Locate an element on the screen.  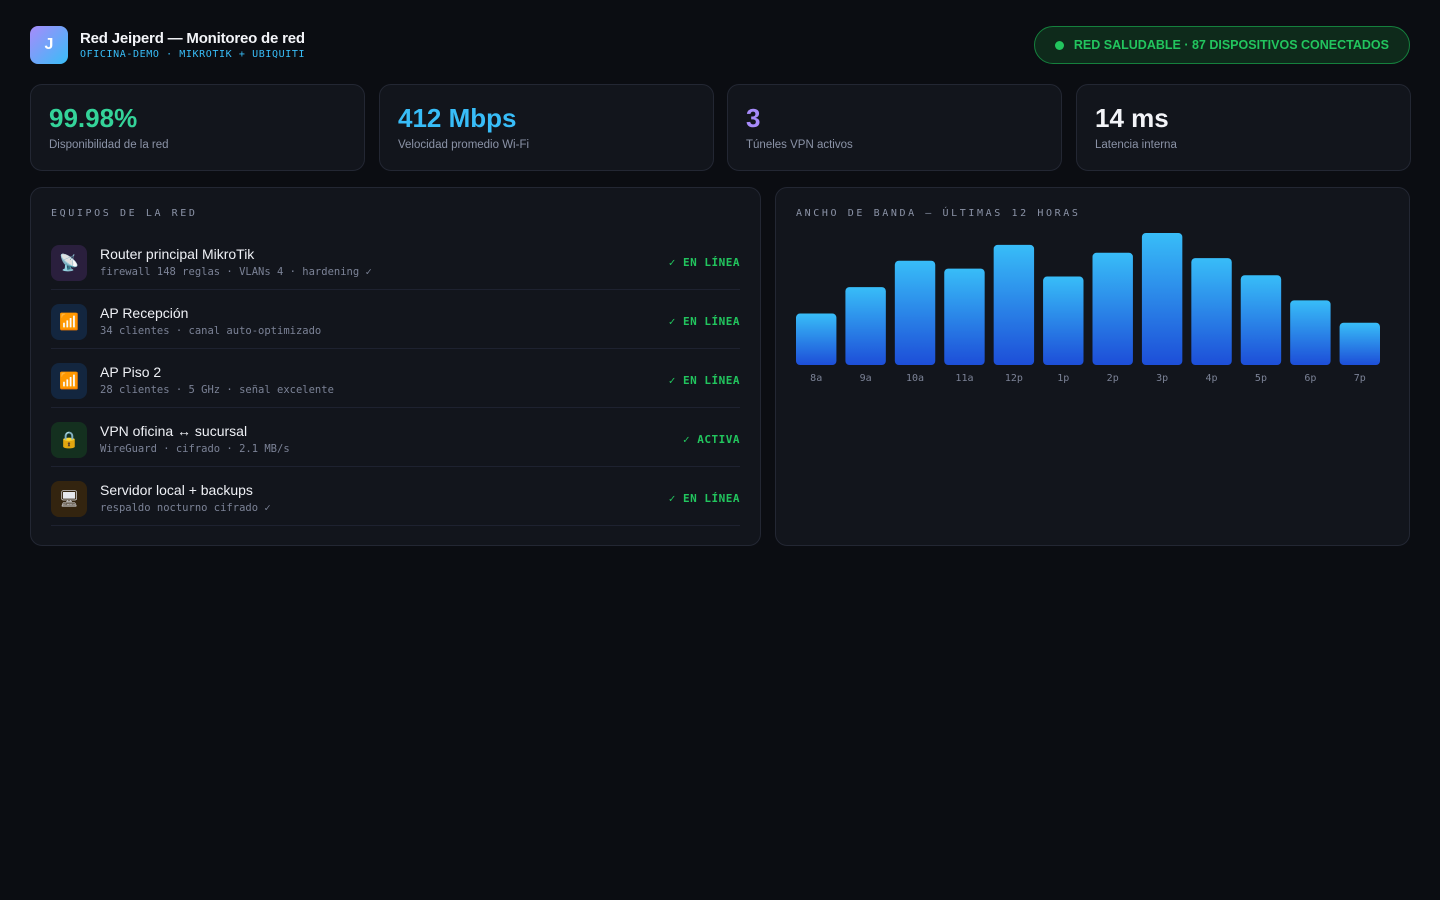
bar-10a is located at coordinates (915, 312).